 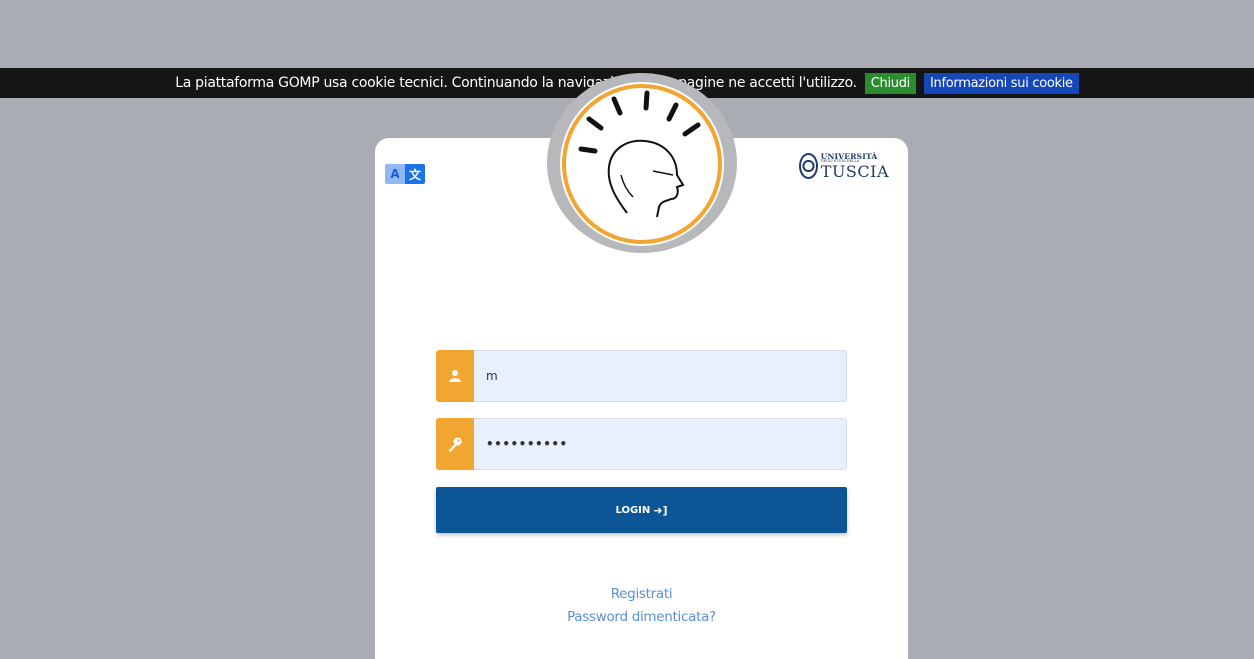 I want to click on password-input, so click(x=660, y=444).